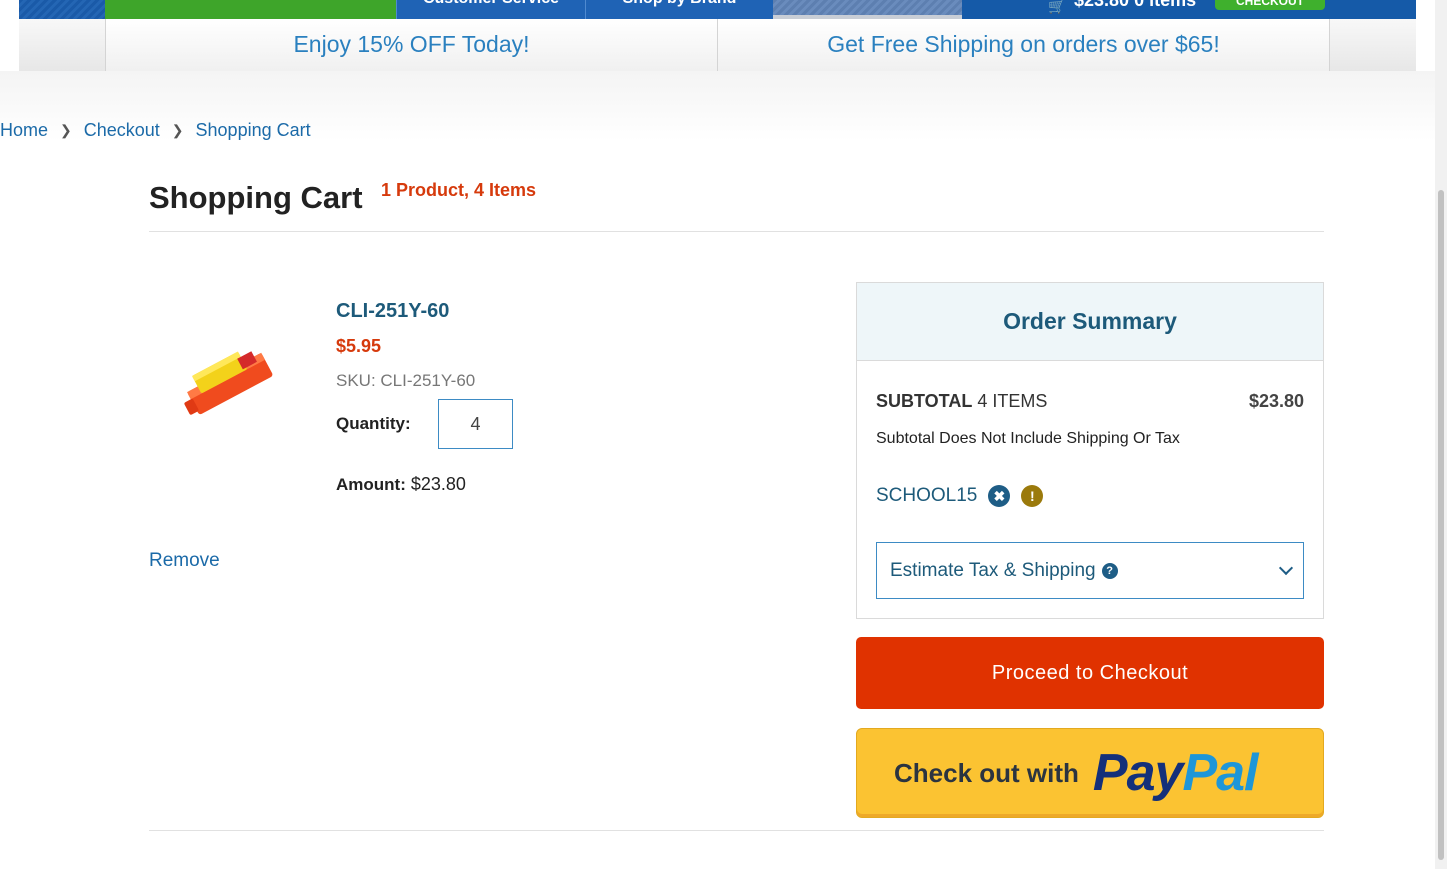  What do you see at coordinates (24, 130) in the screenshot?
I see `breadcrumb-home: Home` at bounding box center [24, 130].